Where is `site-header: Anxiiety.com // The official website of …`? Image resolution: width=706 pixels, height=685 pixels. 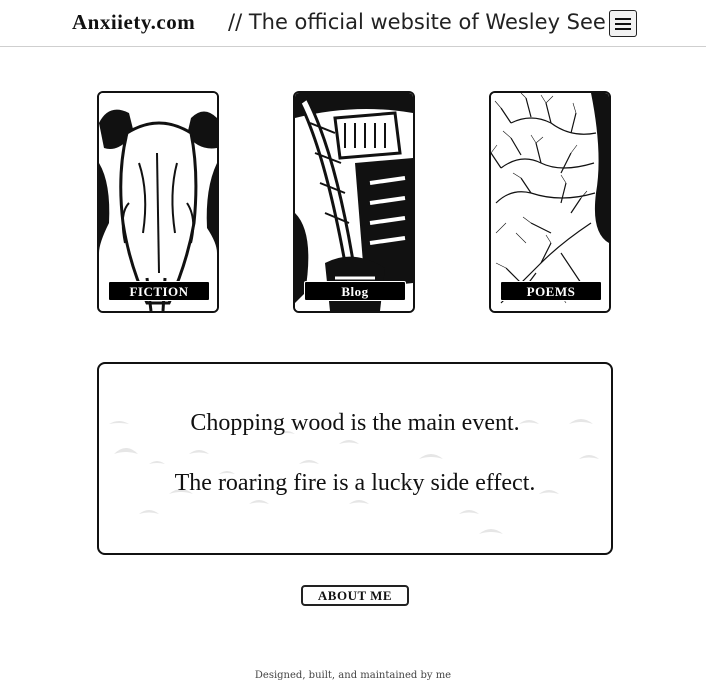
site-header: Anxiiety.com // The official website of … is located at coordinates (353, 23).